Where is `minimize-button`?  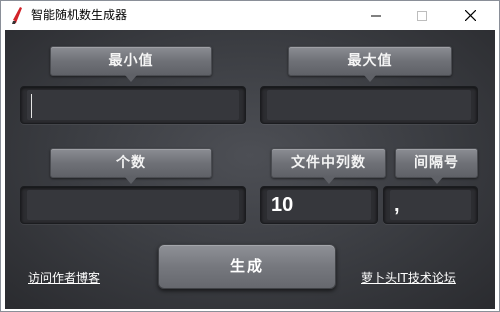
minimize-button is located at coordinates (376, 15).